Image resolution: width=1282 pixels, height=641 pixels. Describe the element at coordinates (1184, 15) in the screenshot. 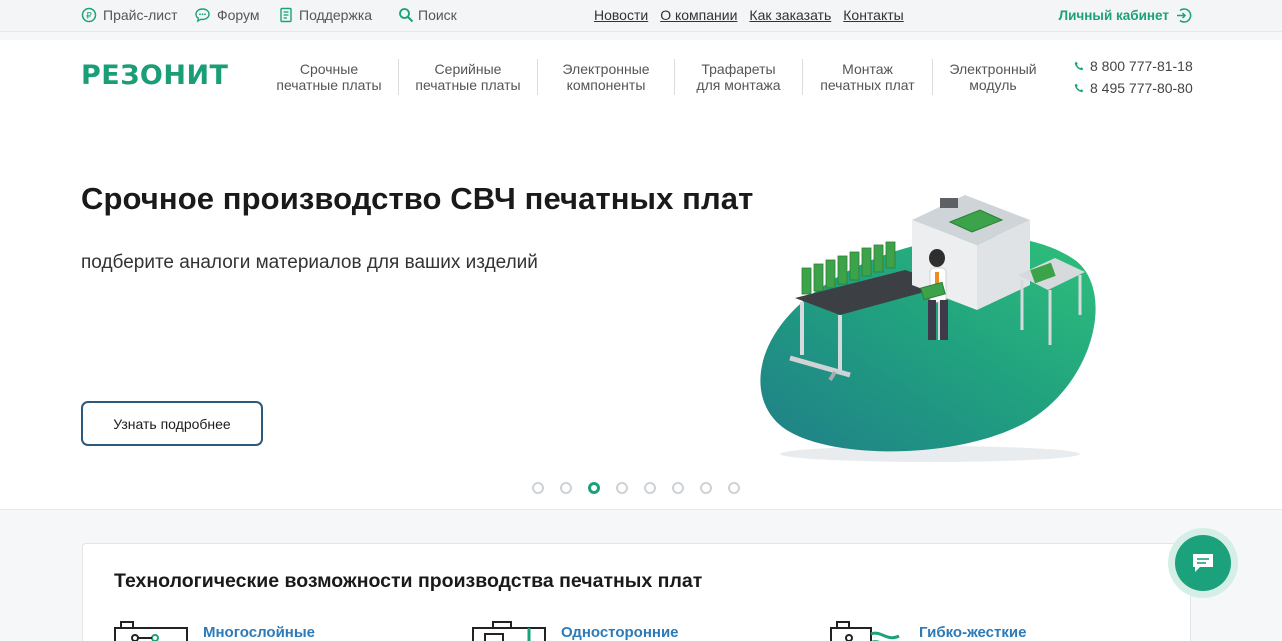

I see `login-icon` at that location.